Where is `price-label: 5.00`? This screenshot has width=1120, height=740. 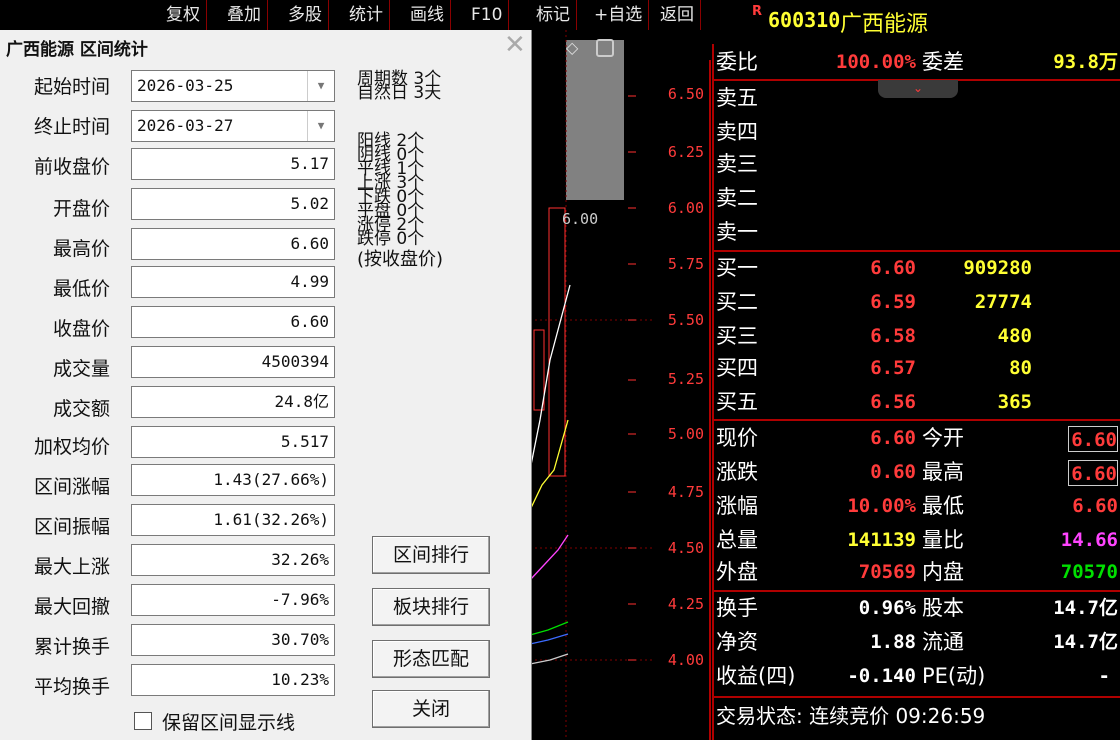 price-label: 5.00 is located at coordinates (685, 434).